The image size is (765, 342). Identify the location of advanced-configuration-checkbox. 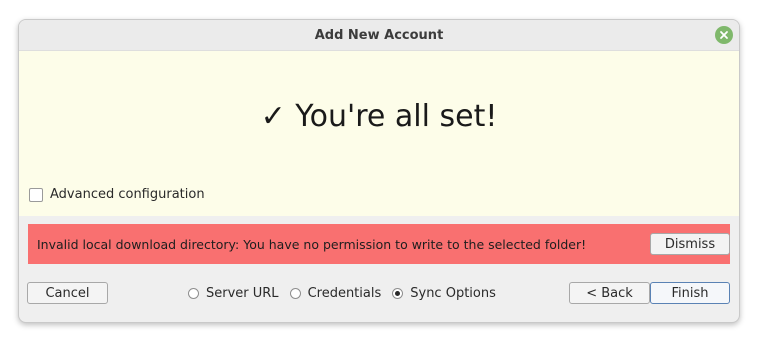
(36, 194).